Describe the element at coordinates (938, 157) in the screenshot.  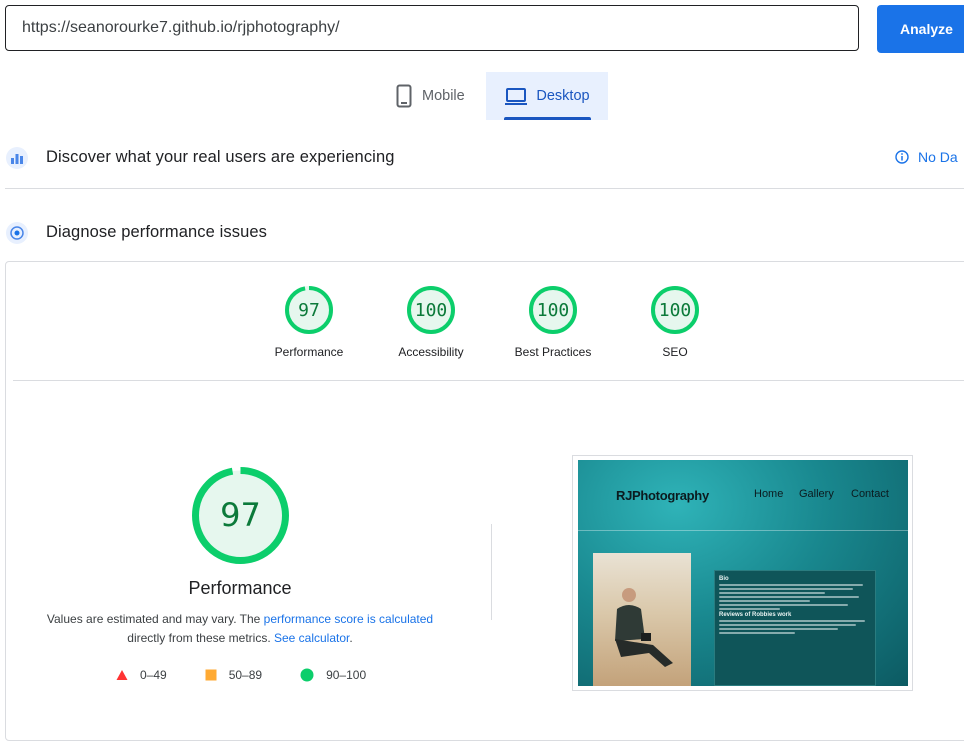
I see `no-data-label: No Da` at that location.